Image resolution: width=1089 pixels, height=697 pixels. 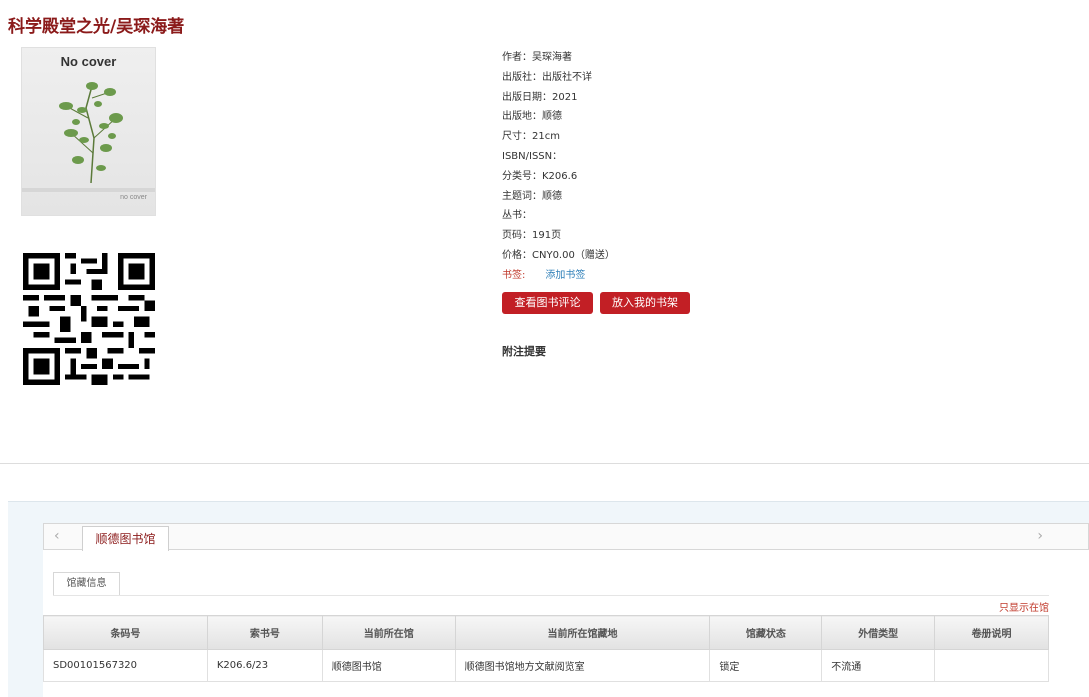 I want to click on library-tab-bar: ‹ 顺德图书馆 ›, so click(x=566, y=537).